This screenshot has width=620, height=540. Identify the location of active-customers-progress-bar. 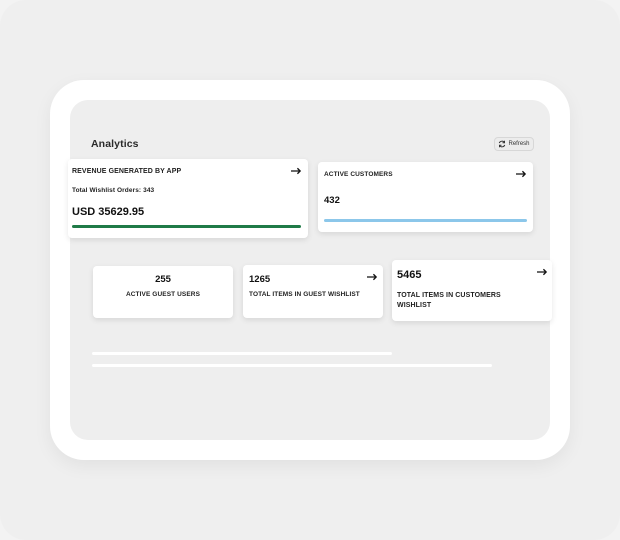
(425, 220).